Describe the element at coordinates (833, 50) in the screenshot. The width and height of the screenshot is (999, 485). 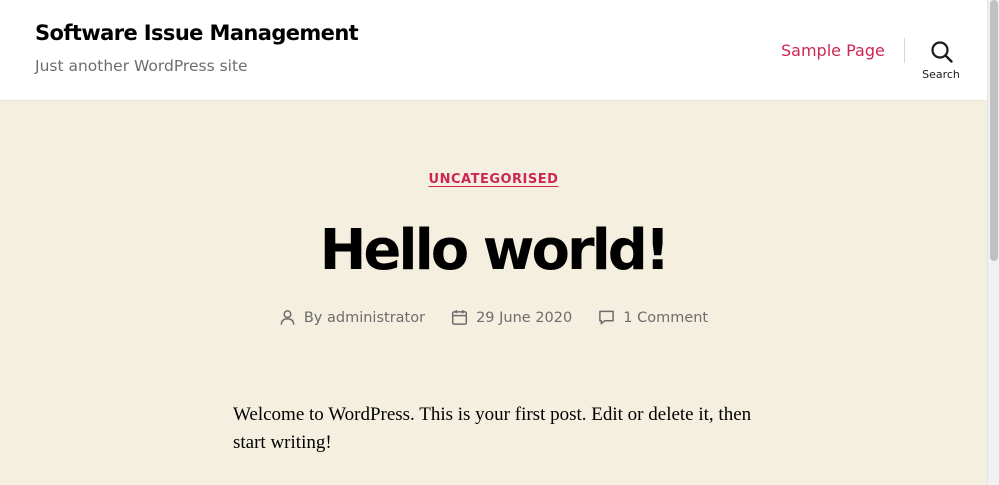
I see `nav-item-sample-page: Sample Page` at that location.